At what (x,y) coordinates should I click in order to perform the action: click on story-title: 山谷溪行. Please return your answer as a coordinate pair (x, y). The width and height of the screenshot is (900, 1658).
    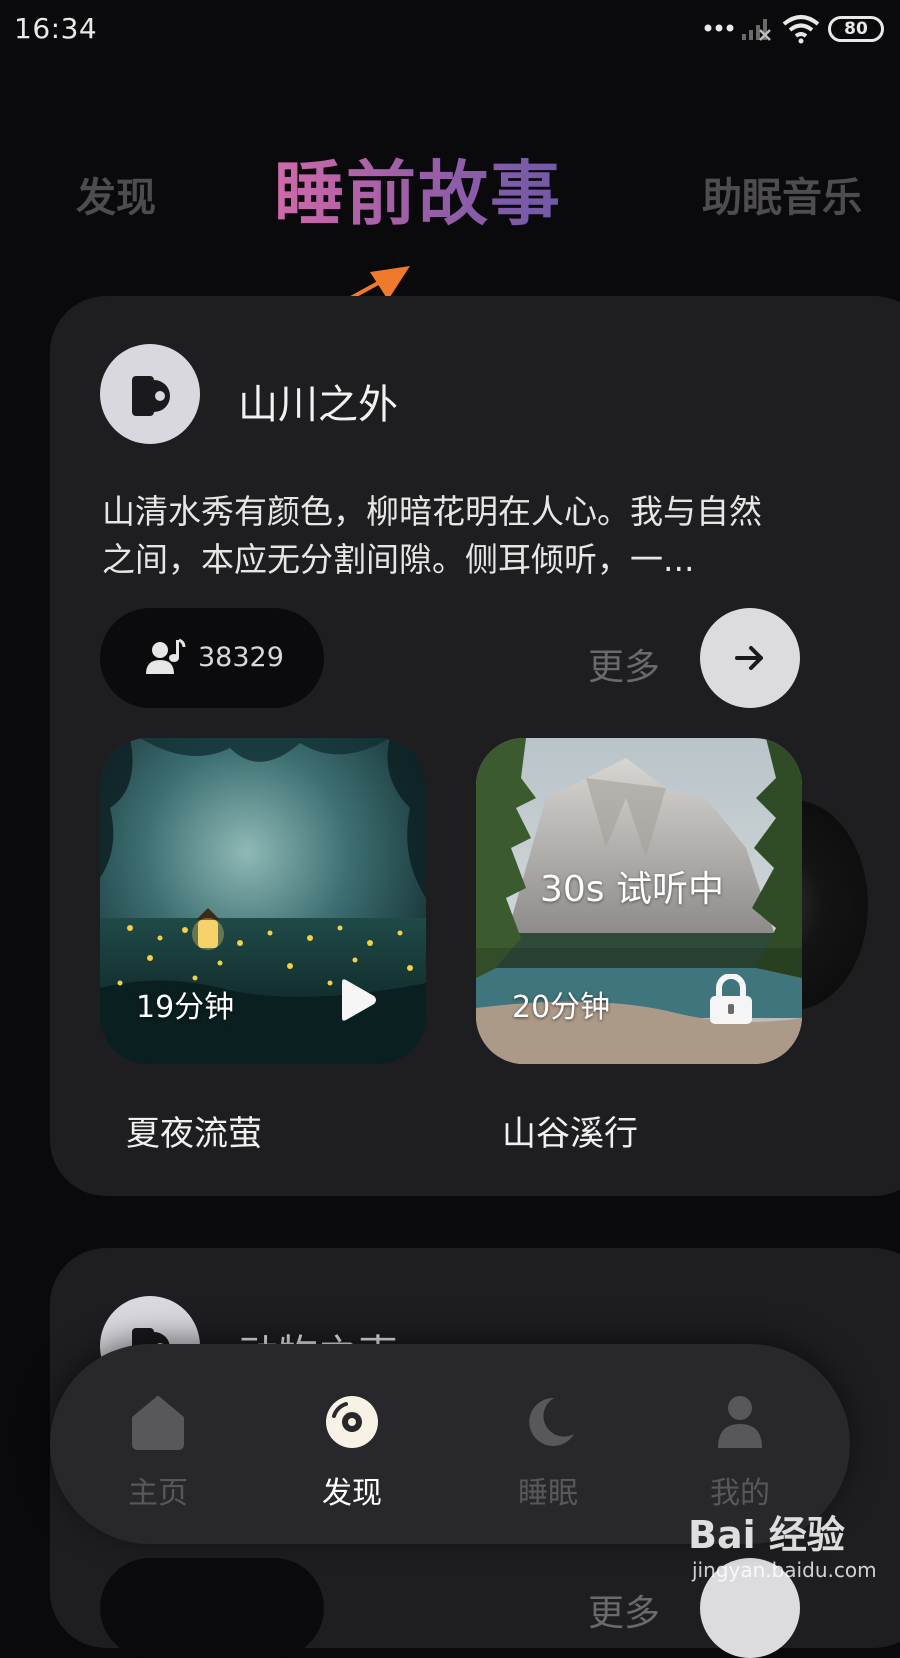
    Looking at the image, I should click on (570, 1130).